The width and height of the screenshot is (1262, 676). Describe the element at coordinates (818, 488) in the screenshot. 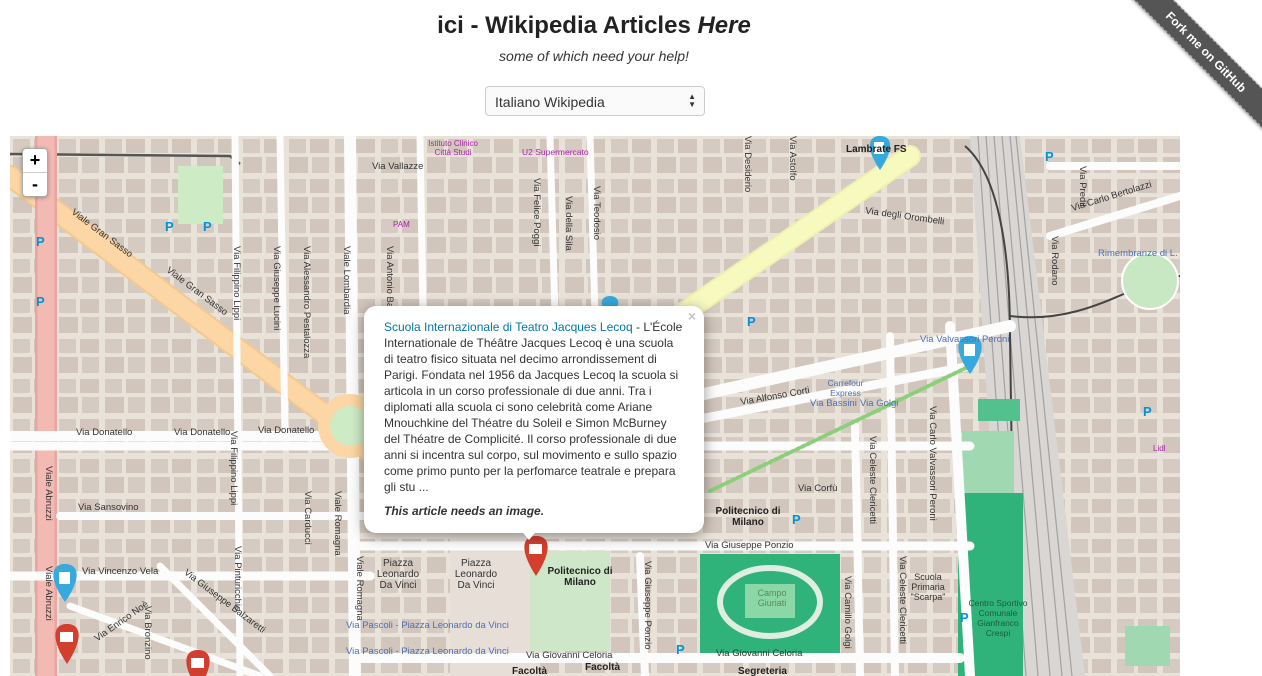

I see `label-via-corfu: Via Corfù` at that location.